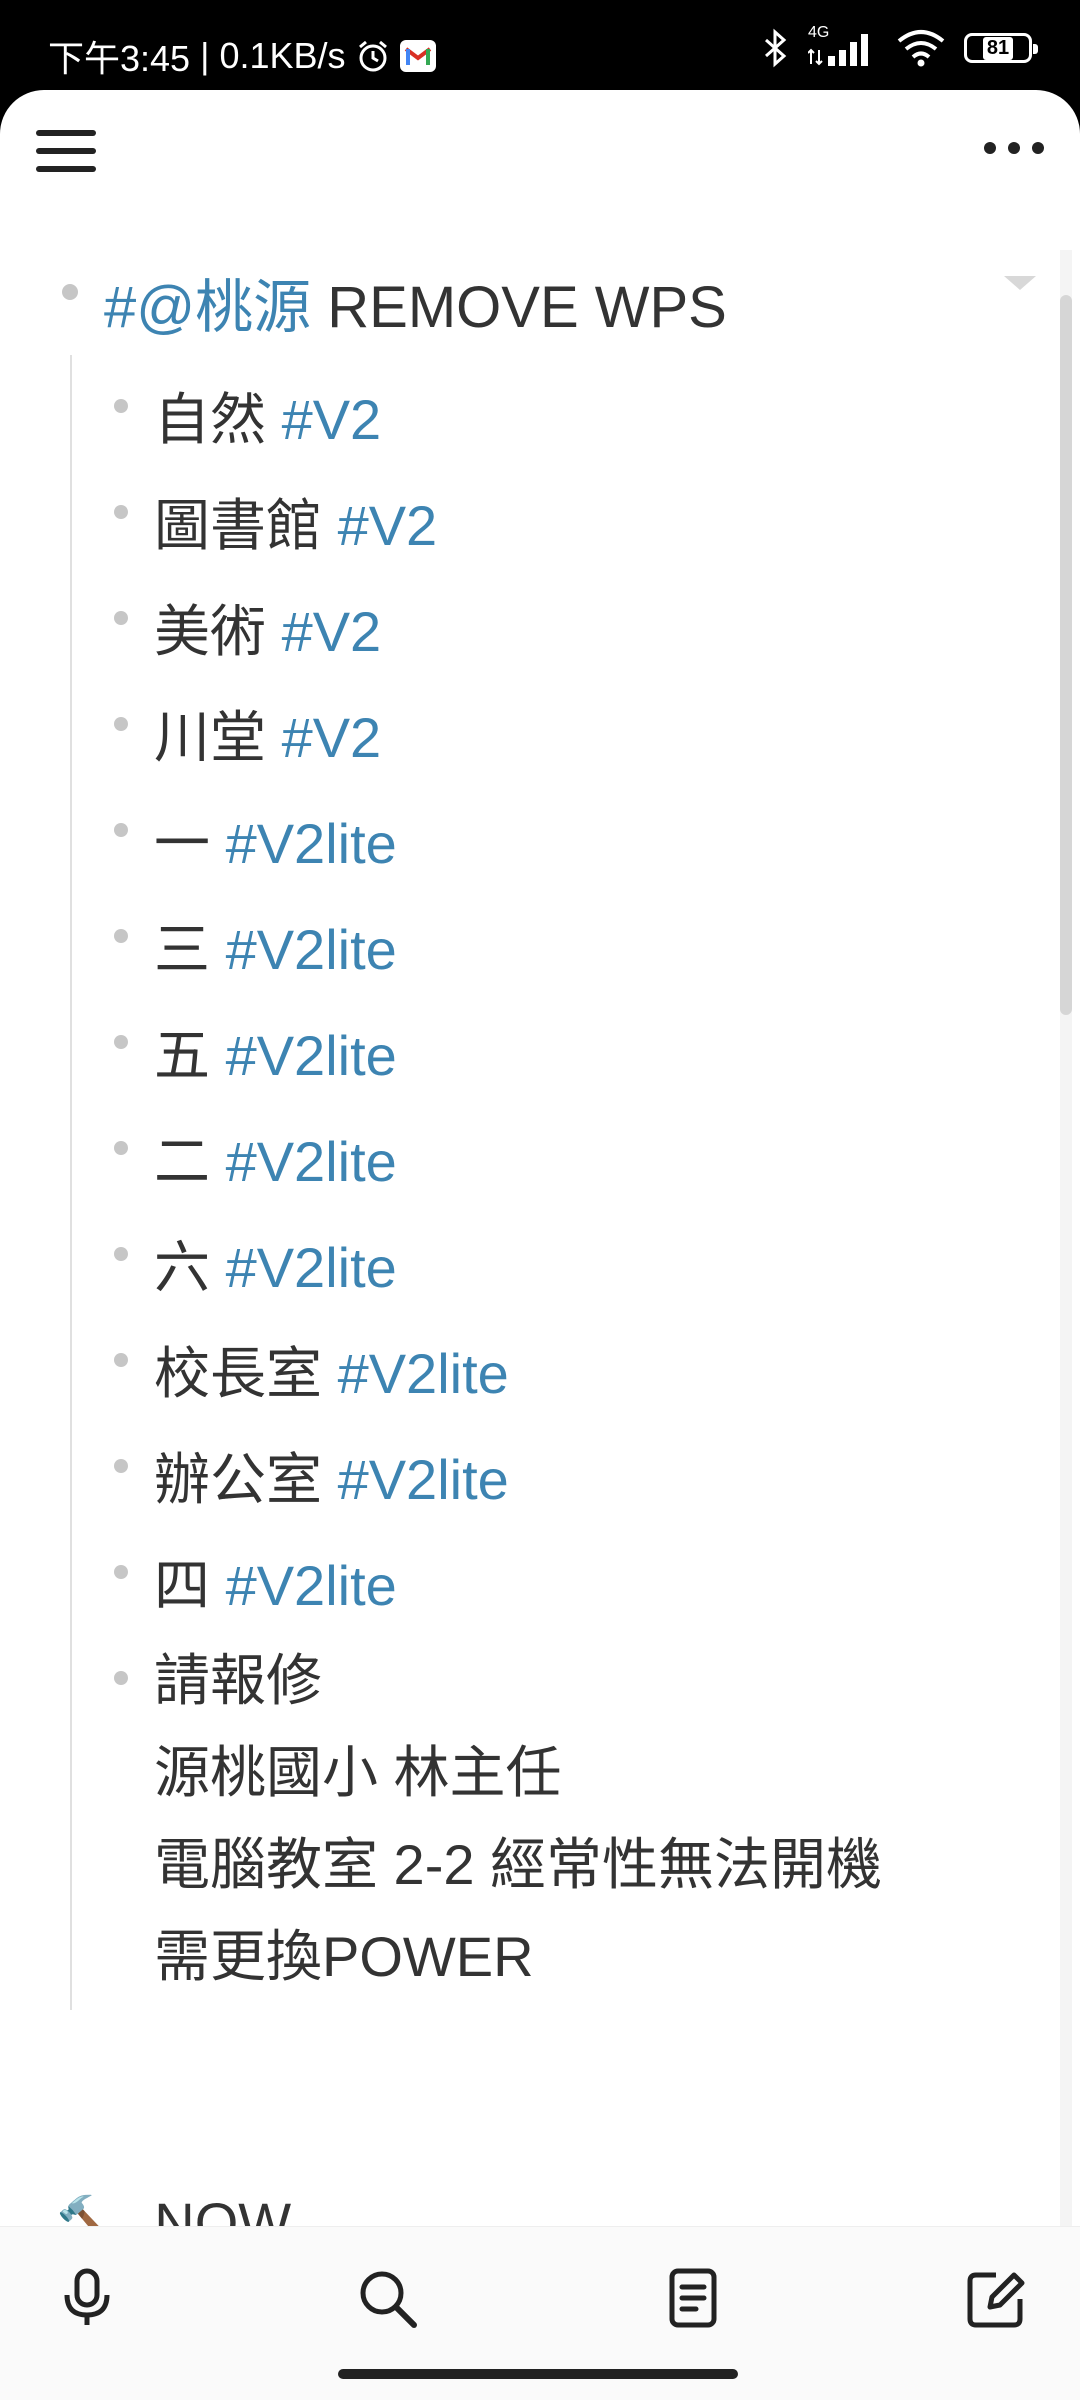 The width and height of the screenshot is (1080, 2400). I want to click on bluetooth-icon, so click(776, 48).